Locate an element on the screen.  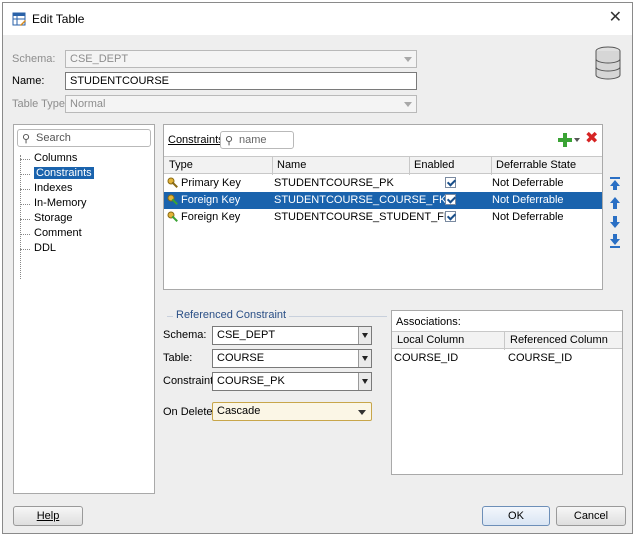
delete-icon: ✖ is located at coordinates (591, 139).